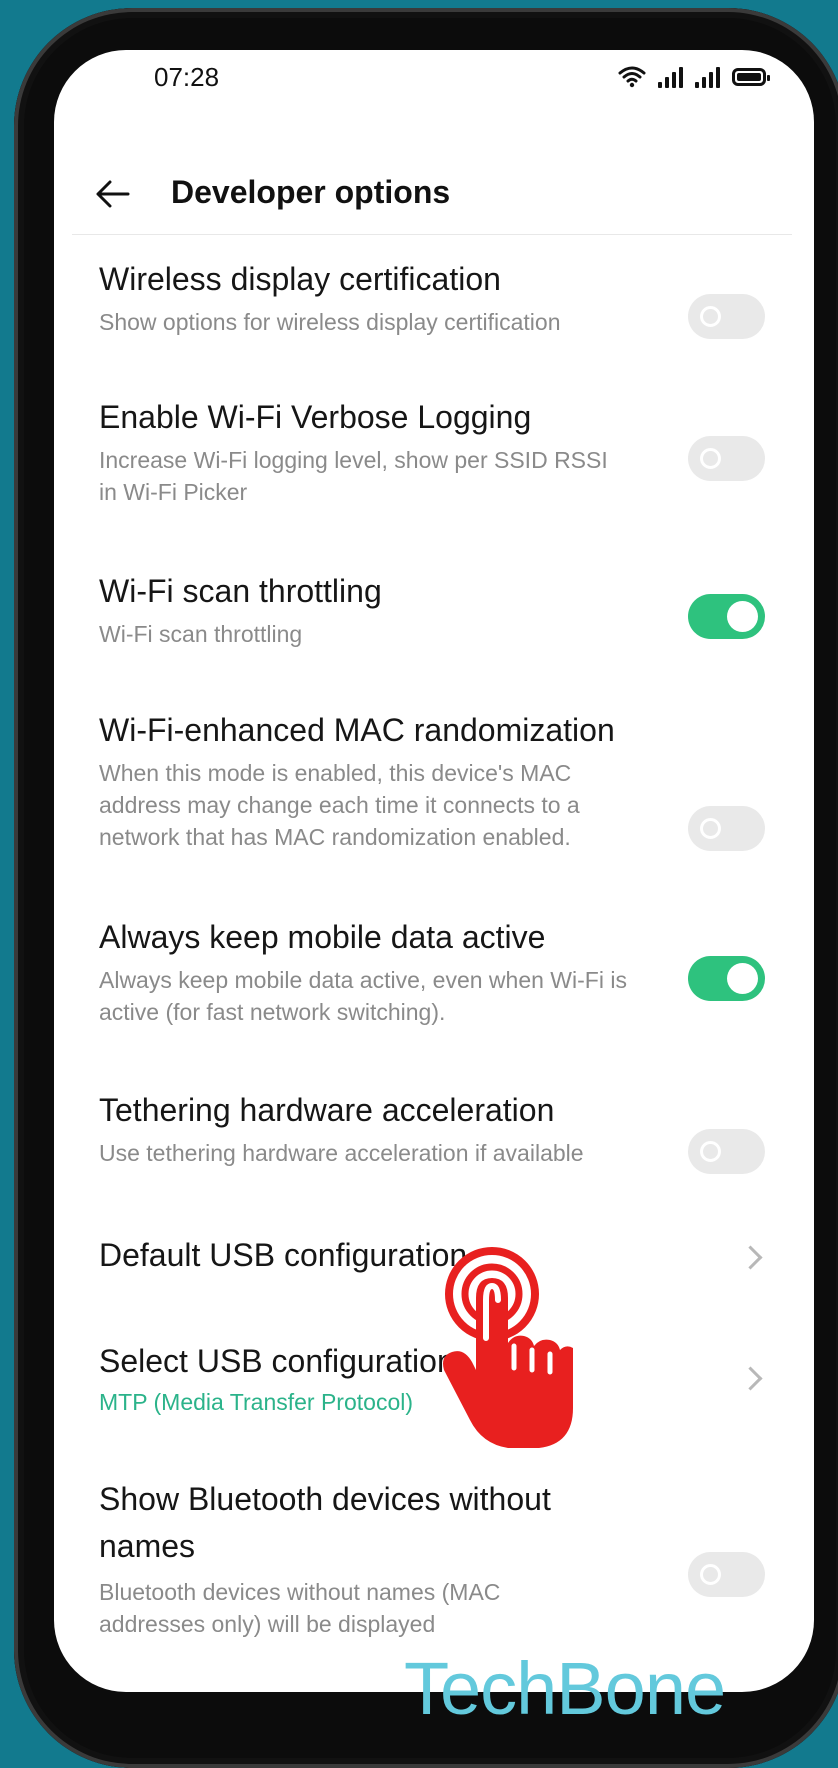 This screenshot has height=1768, width=838. What do you see at coordinates (327, 1110) in the screenshot?
I see `setting-title: Tethering hardware acceleration` at bounding box center [327, 1110].